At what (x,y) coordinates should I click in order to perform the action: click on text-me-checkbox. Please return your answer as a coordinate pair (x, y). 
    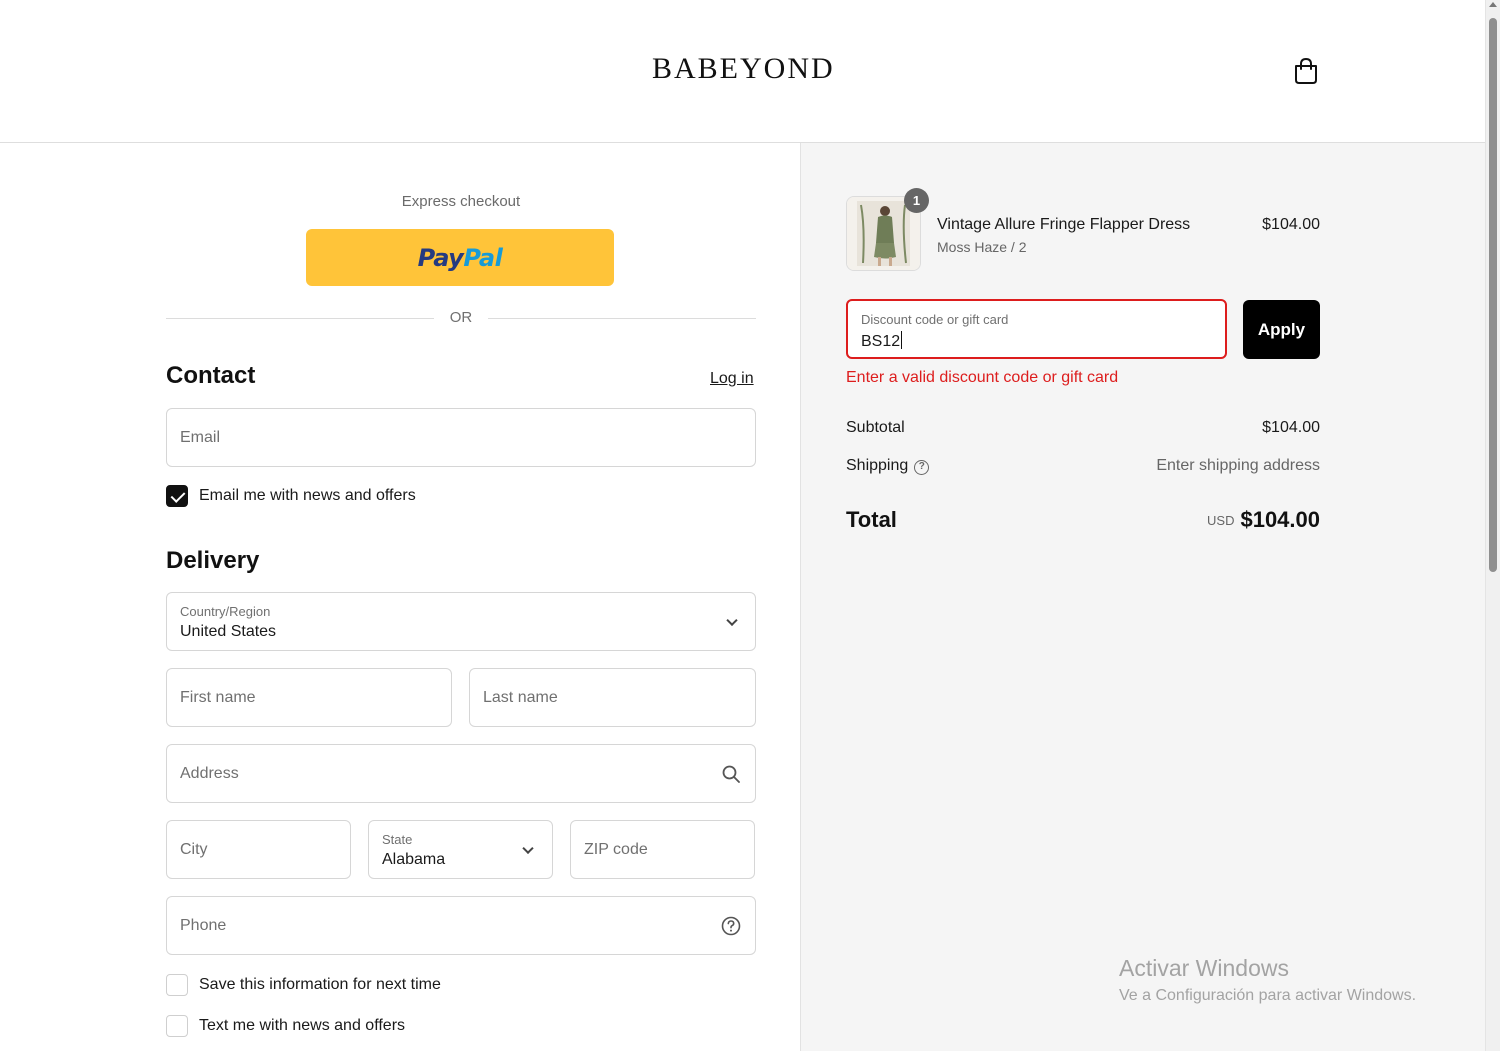
    Looking at the image, I should click on (177, 1026).